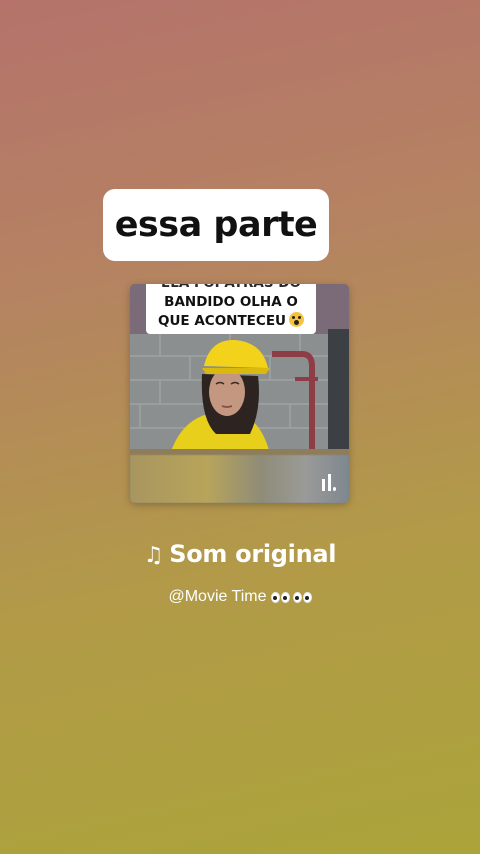 The width and height of the screenshot is (480, 854). I want to click on caption-text: essa parte, so click(216, 225).